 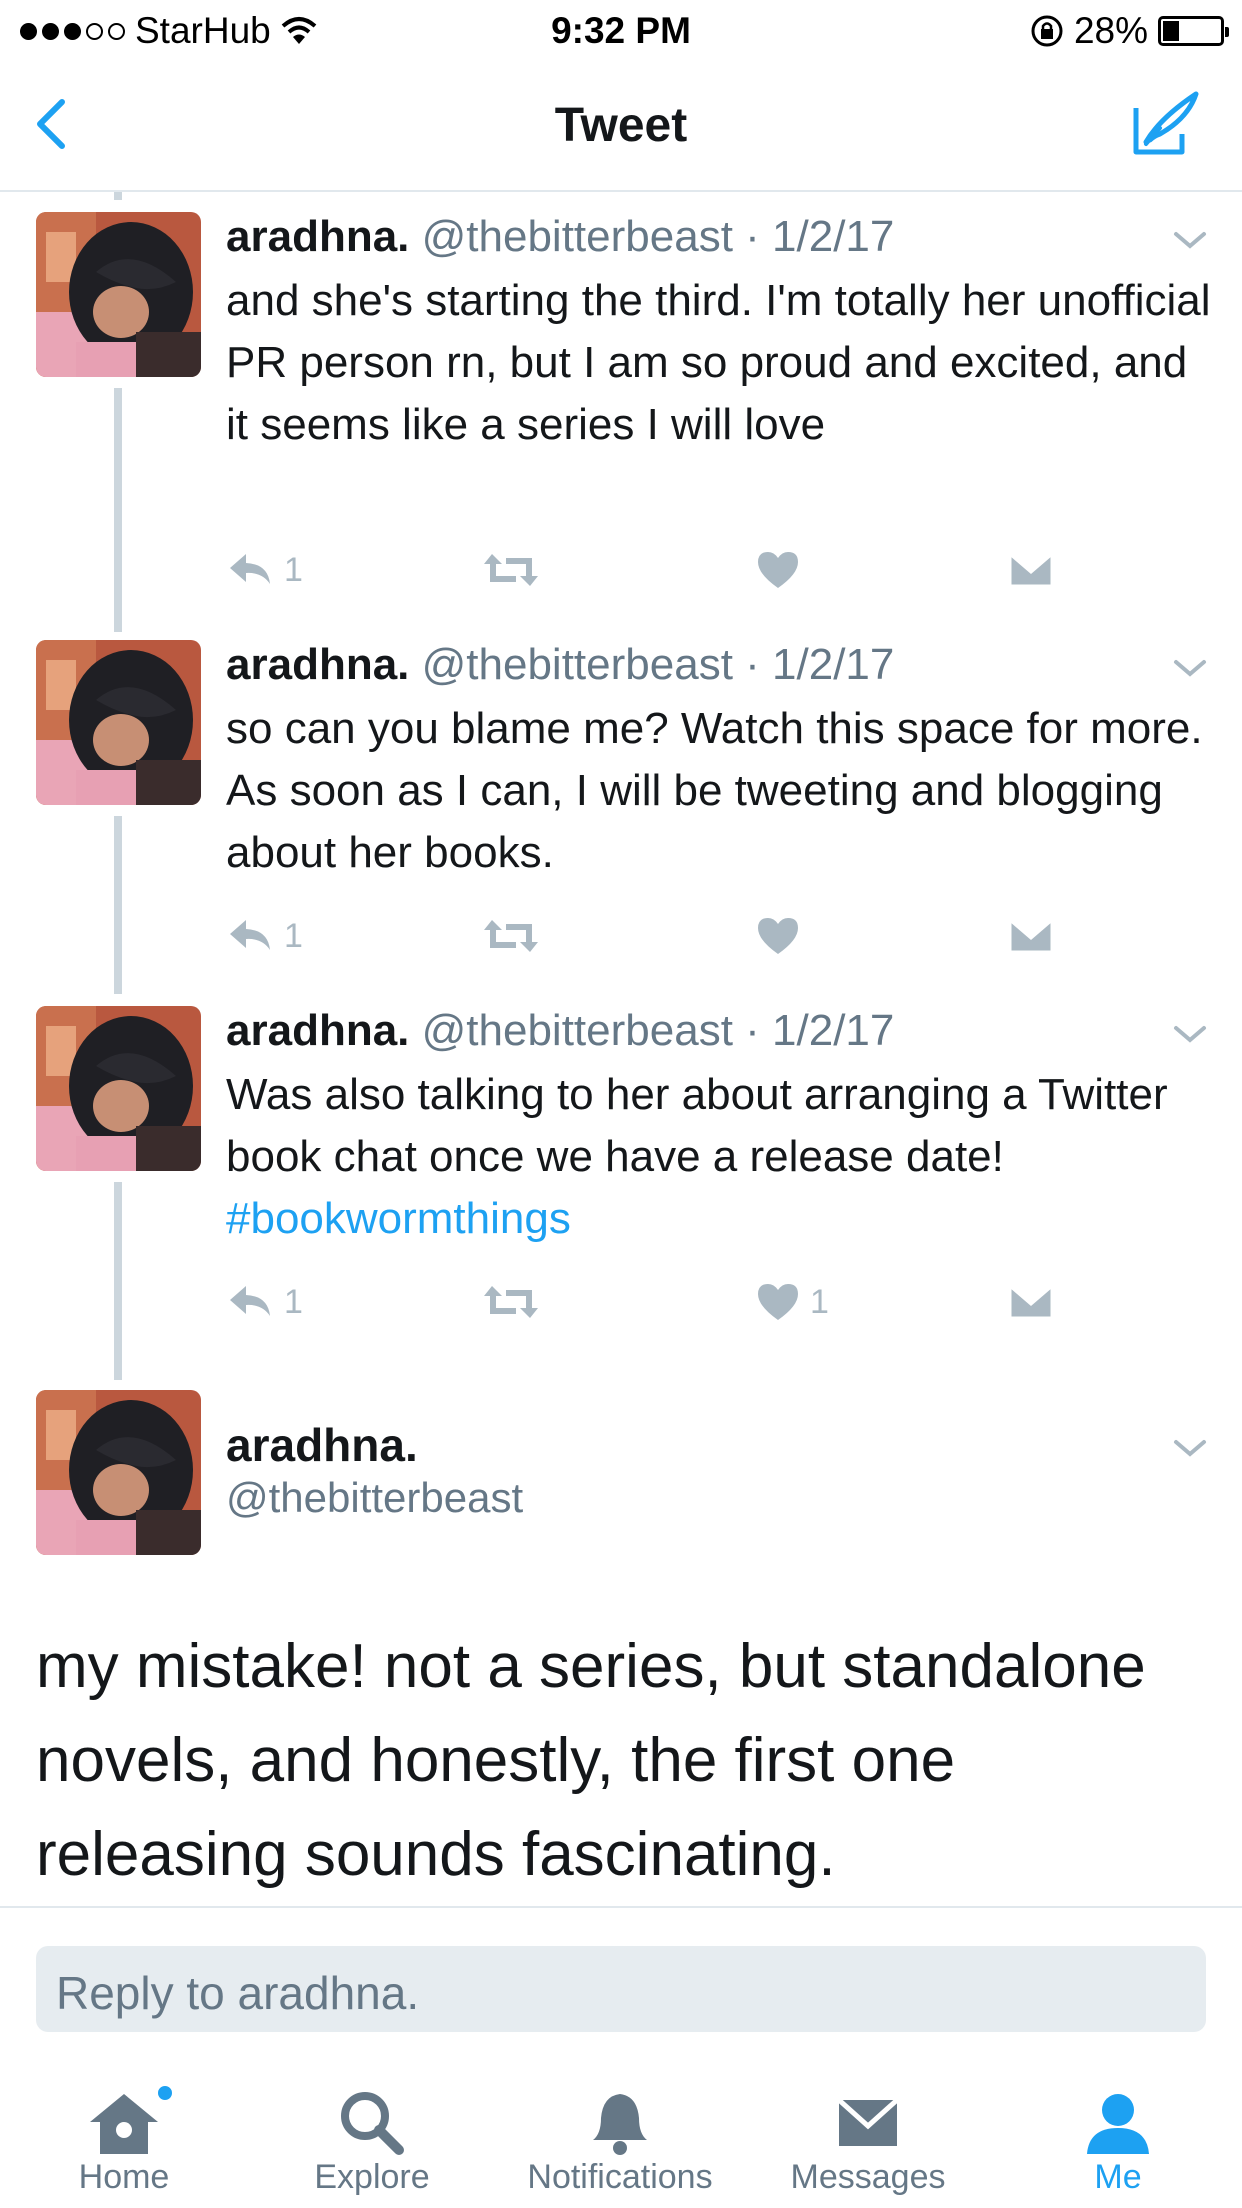 I want to click on tab-messages: Messages, so click(x=868, y=2133).